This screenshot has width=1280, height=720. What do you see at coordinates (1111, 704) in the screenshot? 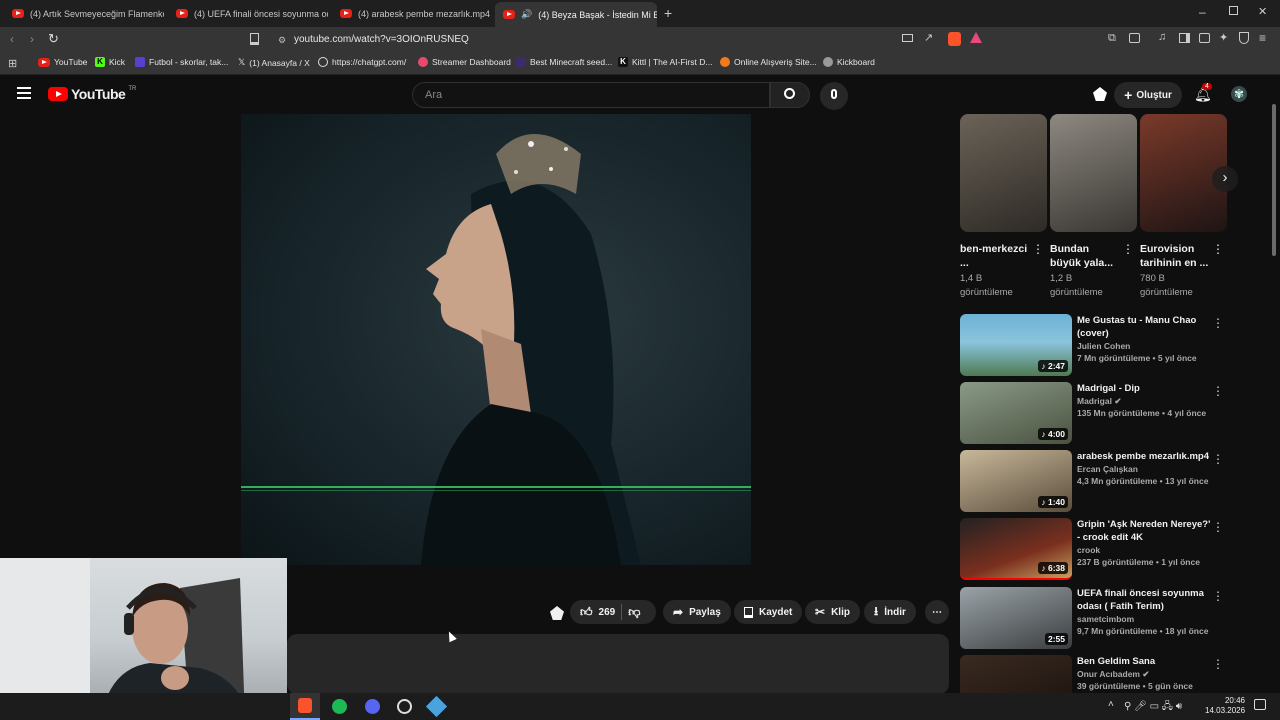
I see `tray-chevron-icon: ˄` at bounding box center [1111, 704].